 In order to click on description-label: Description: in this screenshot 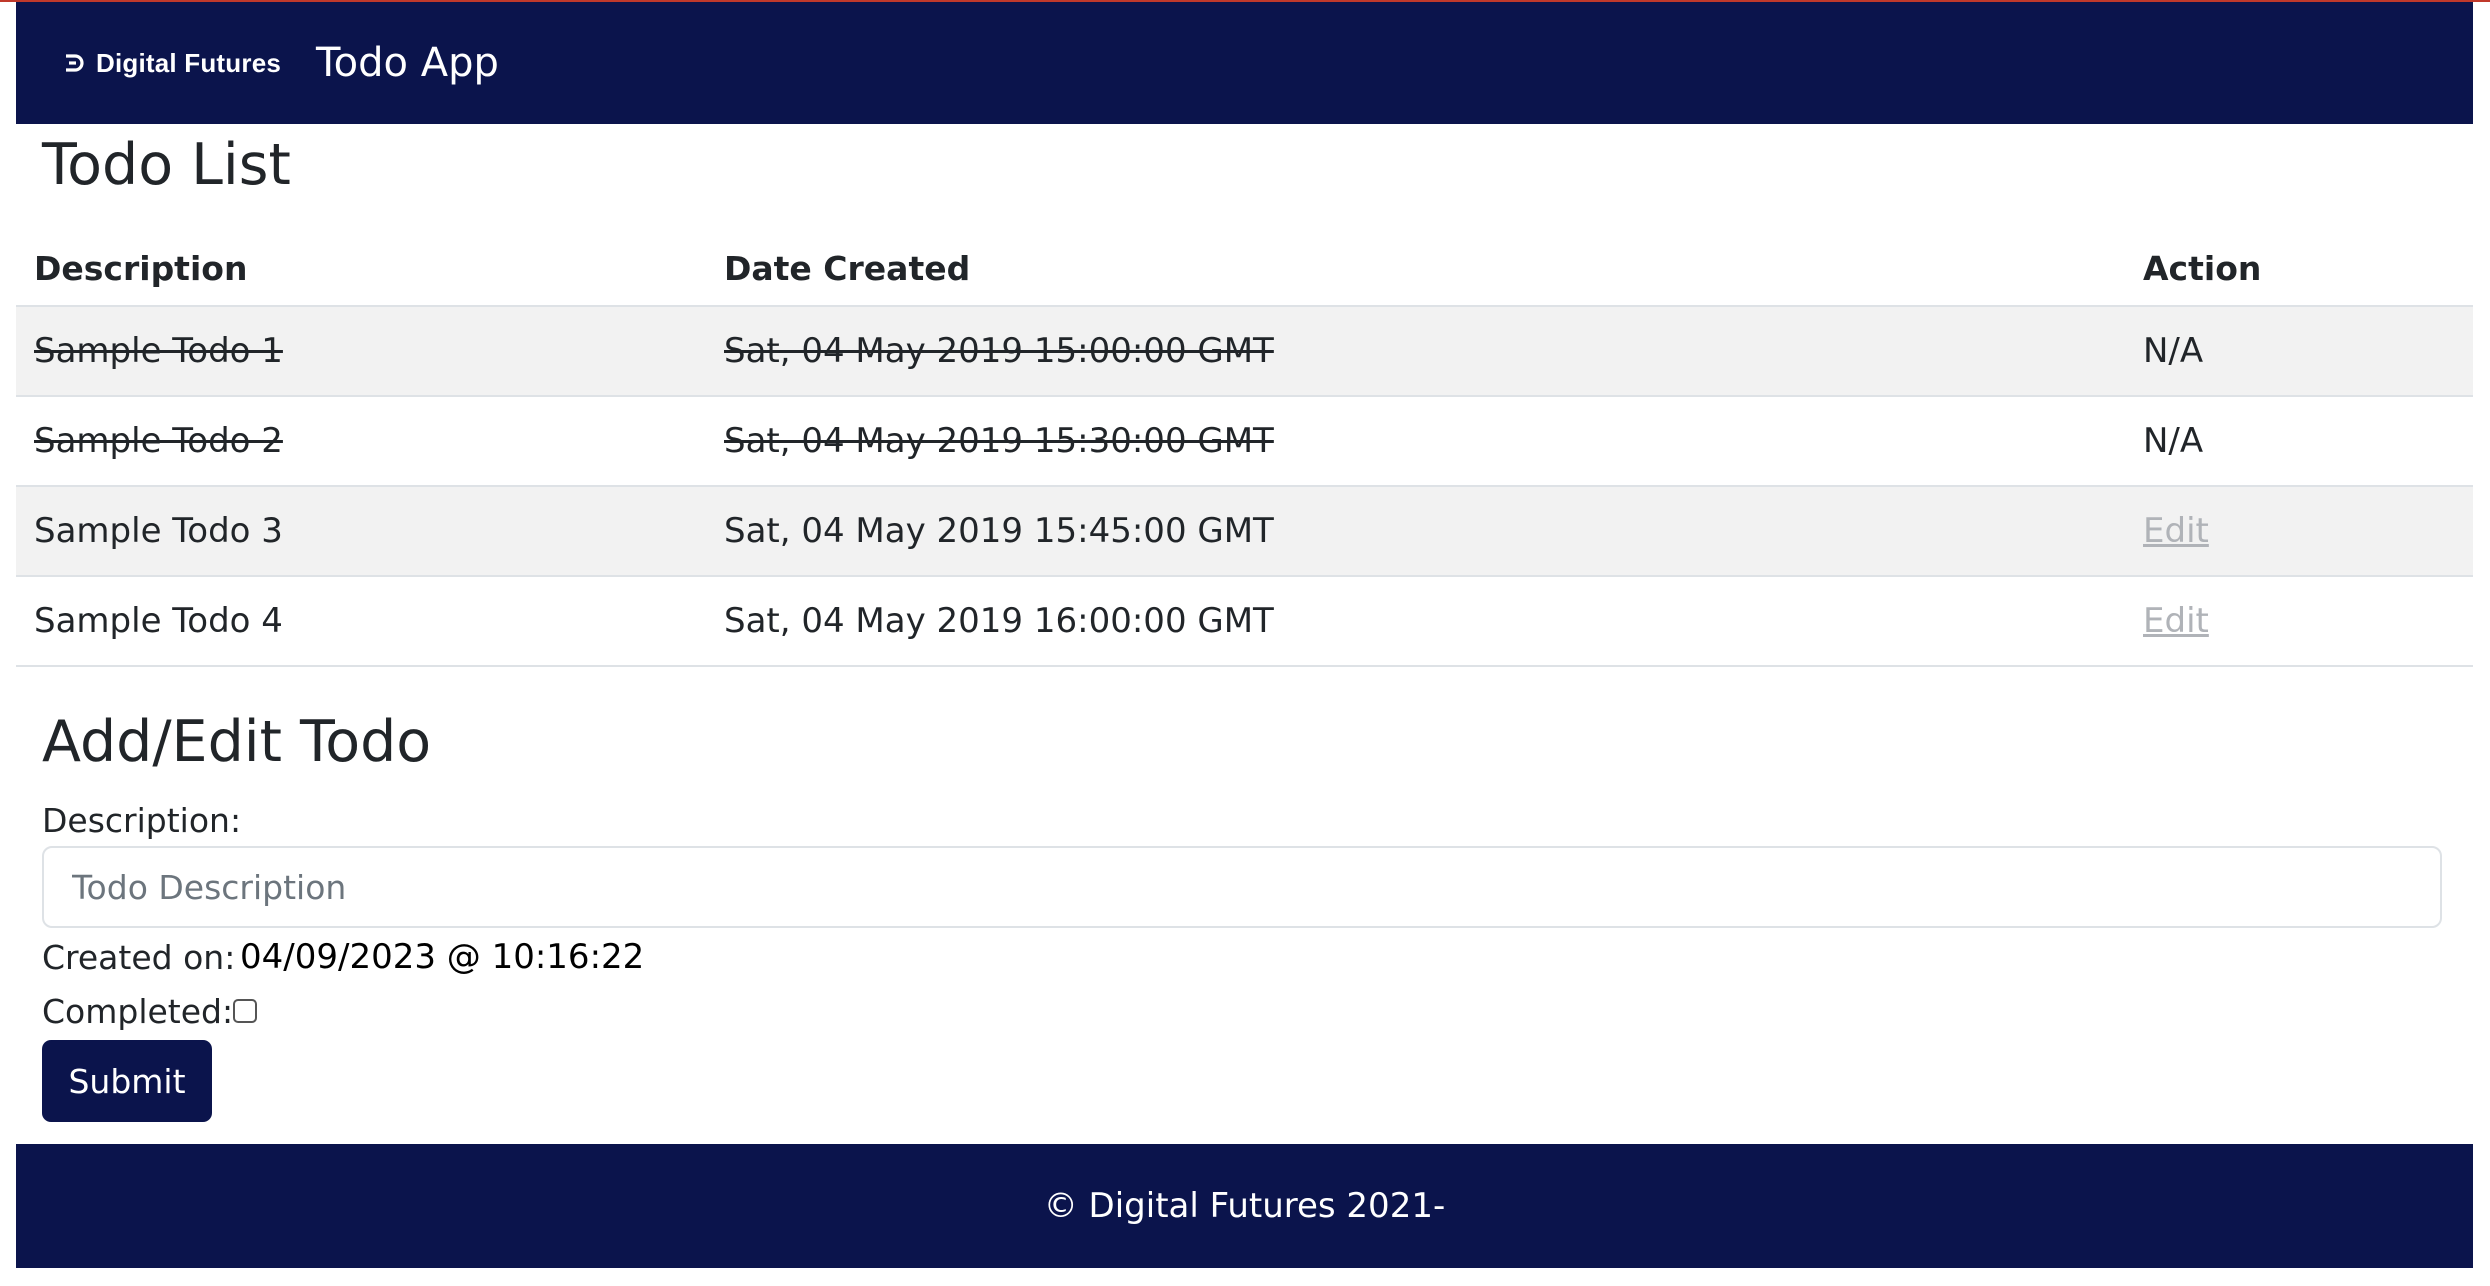, I will do `click(142, 820)`.